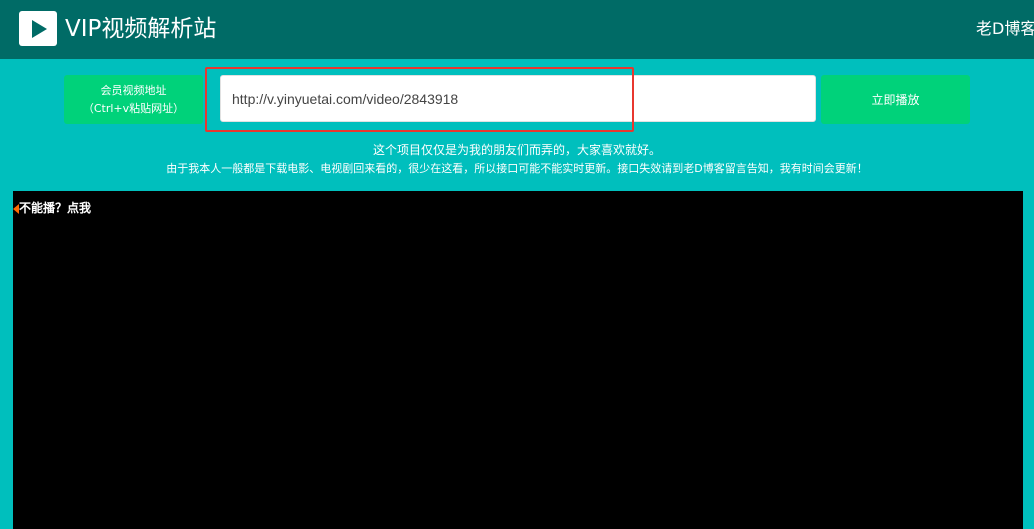  I want to click on notice-line-1: 这个项目仅仅是为我的朋友们而弄的，大家喜欢就好。, so click(516, 150).